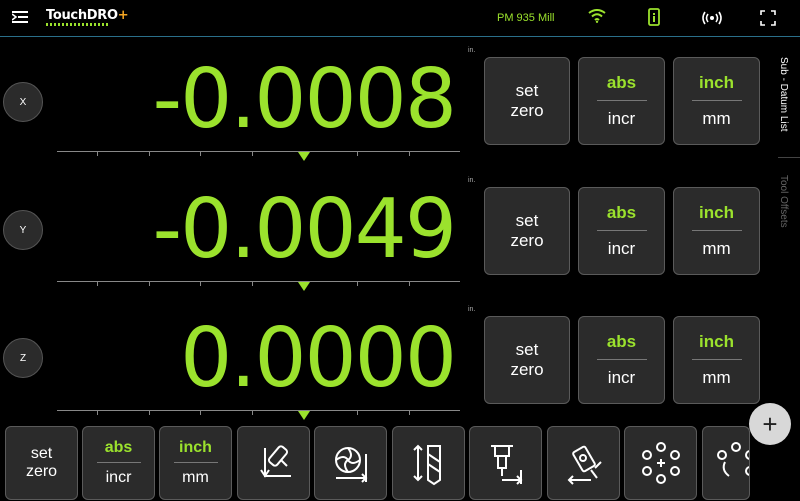  What do you see at coordinates (716, 231) in the screenshot?
I see `inch-mm-button-y: inch mm` at bounding box center [716, 231].